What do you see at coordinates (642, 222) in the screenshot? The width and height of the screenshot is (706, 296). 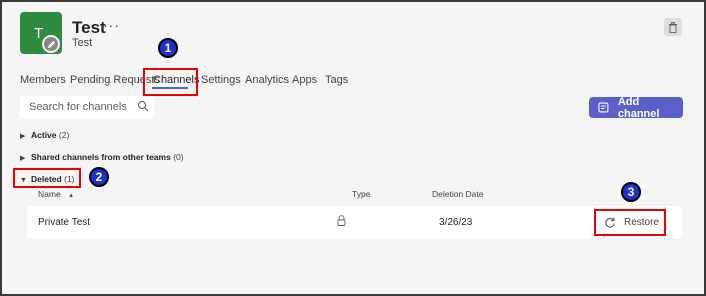 I see `restore-label: Restore` at bounding box center [642, 222].